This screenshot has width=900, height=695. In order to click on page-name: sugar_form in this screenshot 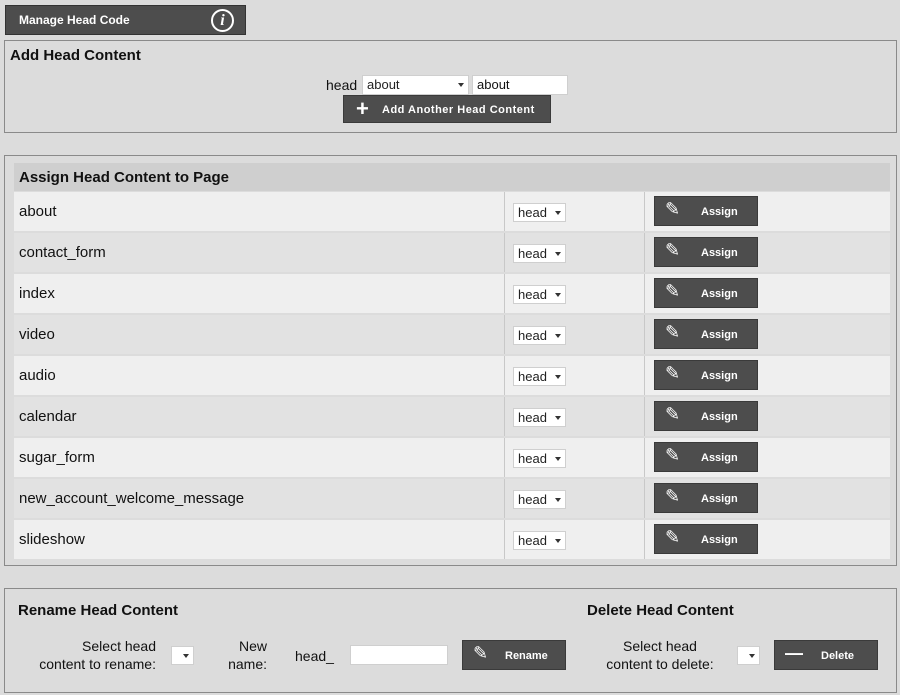, I will do `click(57, 457)`.